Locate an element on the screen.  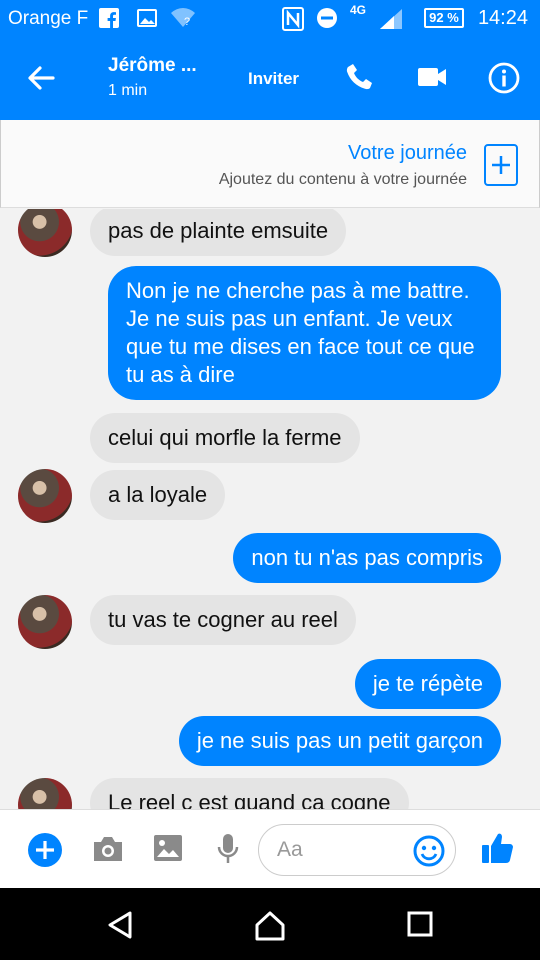
active-status: 1 min is located at coordinates (128, 90).